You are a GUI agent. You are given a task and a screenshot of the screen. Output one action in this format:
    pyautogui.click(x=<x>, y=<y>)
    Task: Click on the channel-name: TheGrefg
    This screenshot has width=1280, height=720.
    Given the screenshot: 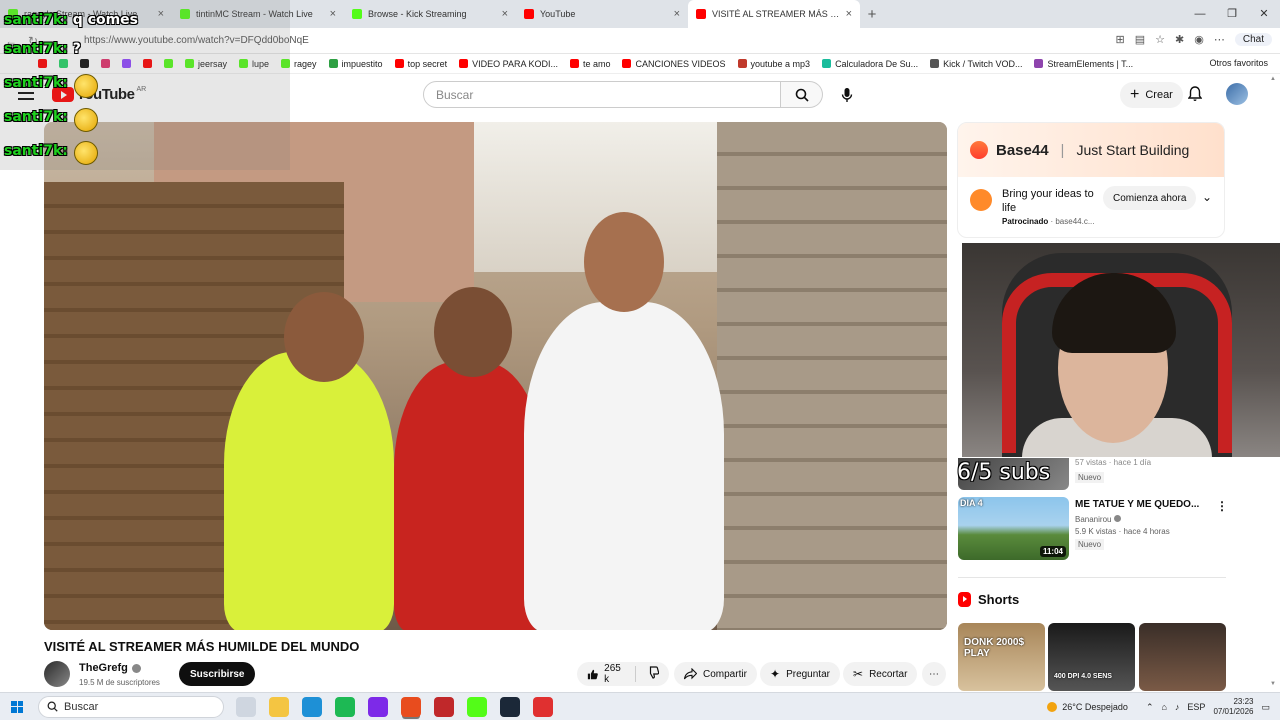 What is the action you would take?
    pyautogui.click(x=110, y=668)
    